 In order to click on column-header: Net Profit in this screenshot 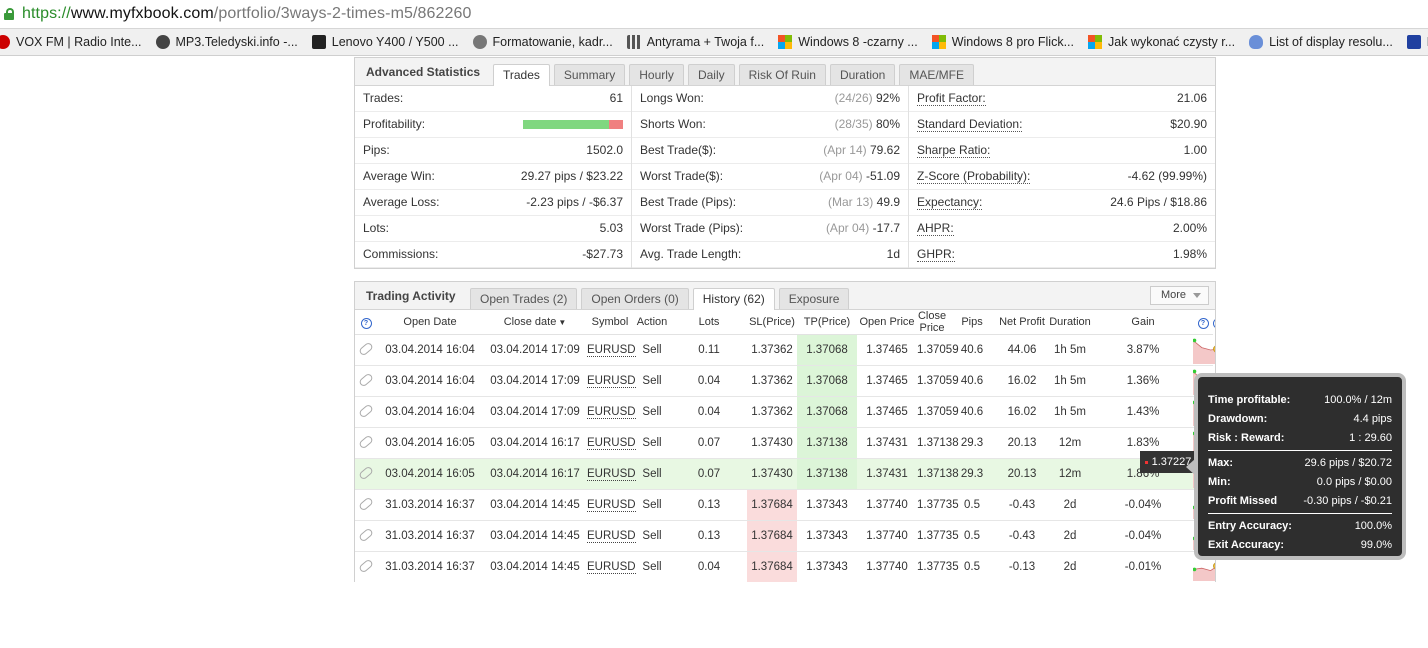, I will do `click(1022, 322)`.